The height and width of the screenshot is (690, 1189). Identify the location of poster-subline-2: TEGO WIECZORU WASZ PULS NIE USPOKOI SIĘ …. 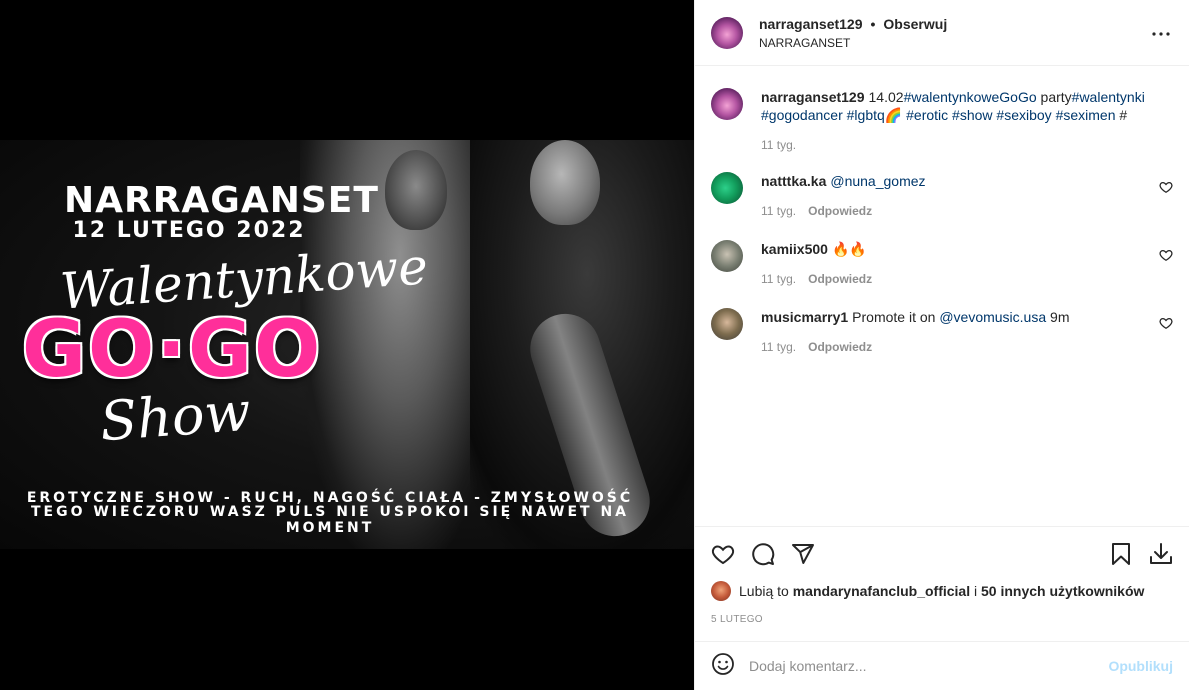
(330, 520).